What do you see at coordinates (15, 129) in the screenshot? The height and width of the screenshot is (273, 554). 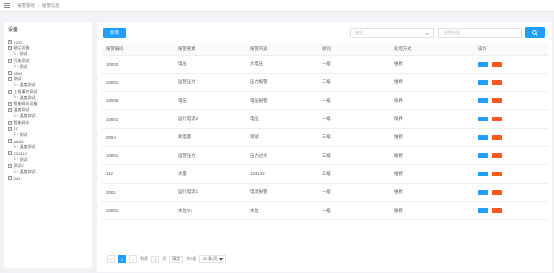 I see `tree-node-label: 12` at bounding box center [15, 129].